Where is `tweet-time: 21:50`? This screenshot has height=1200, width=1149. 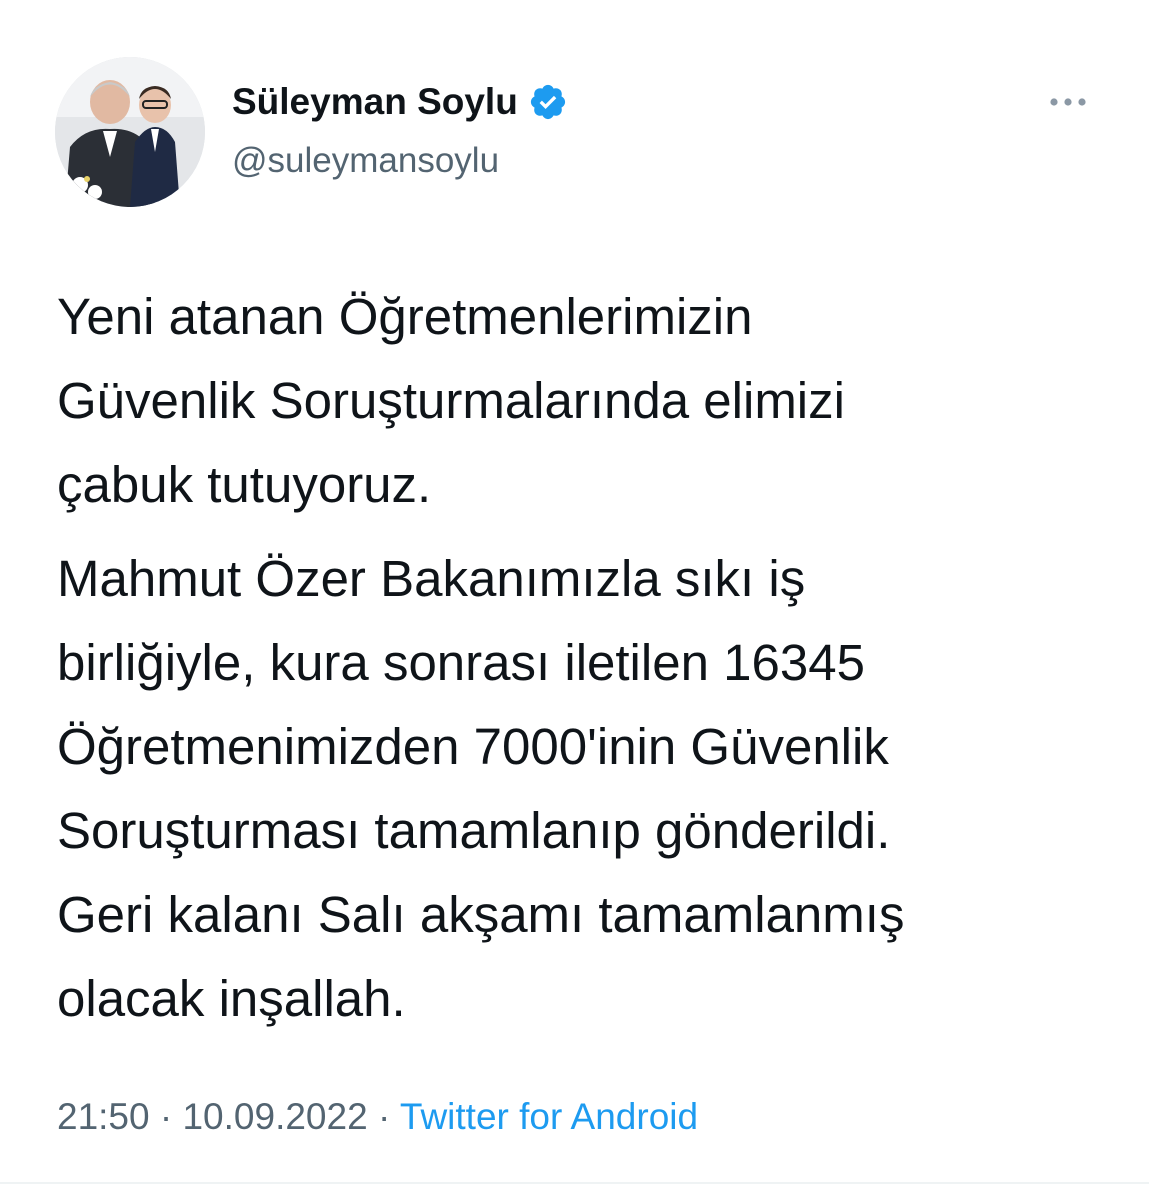 tweet-time: 21:50 is located at coordinates (103, 1116).